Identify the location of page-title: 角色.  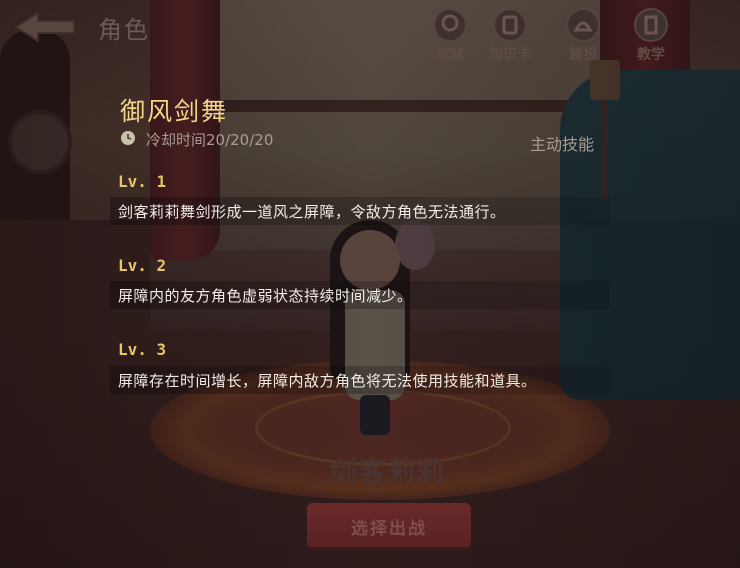
(124, 30).